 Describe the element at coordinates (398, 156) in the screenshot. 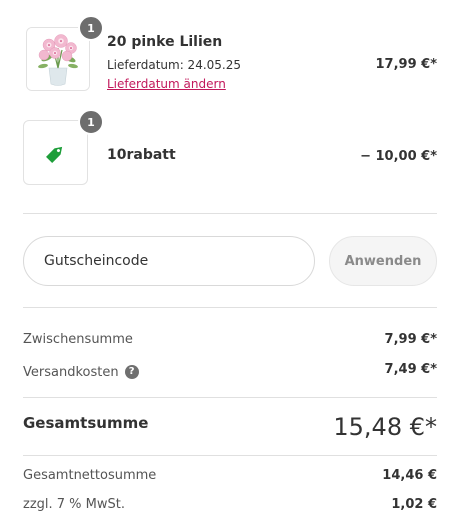

I see `discount-amount: − 10,00 €*` at that location.